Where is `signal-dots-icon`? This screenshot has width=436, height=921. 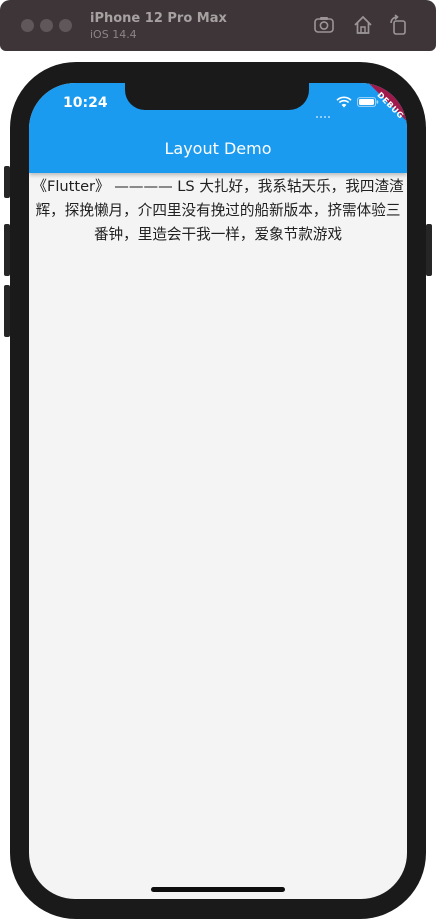 signal-dots-icon is located at coordinates (325, 110).